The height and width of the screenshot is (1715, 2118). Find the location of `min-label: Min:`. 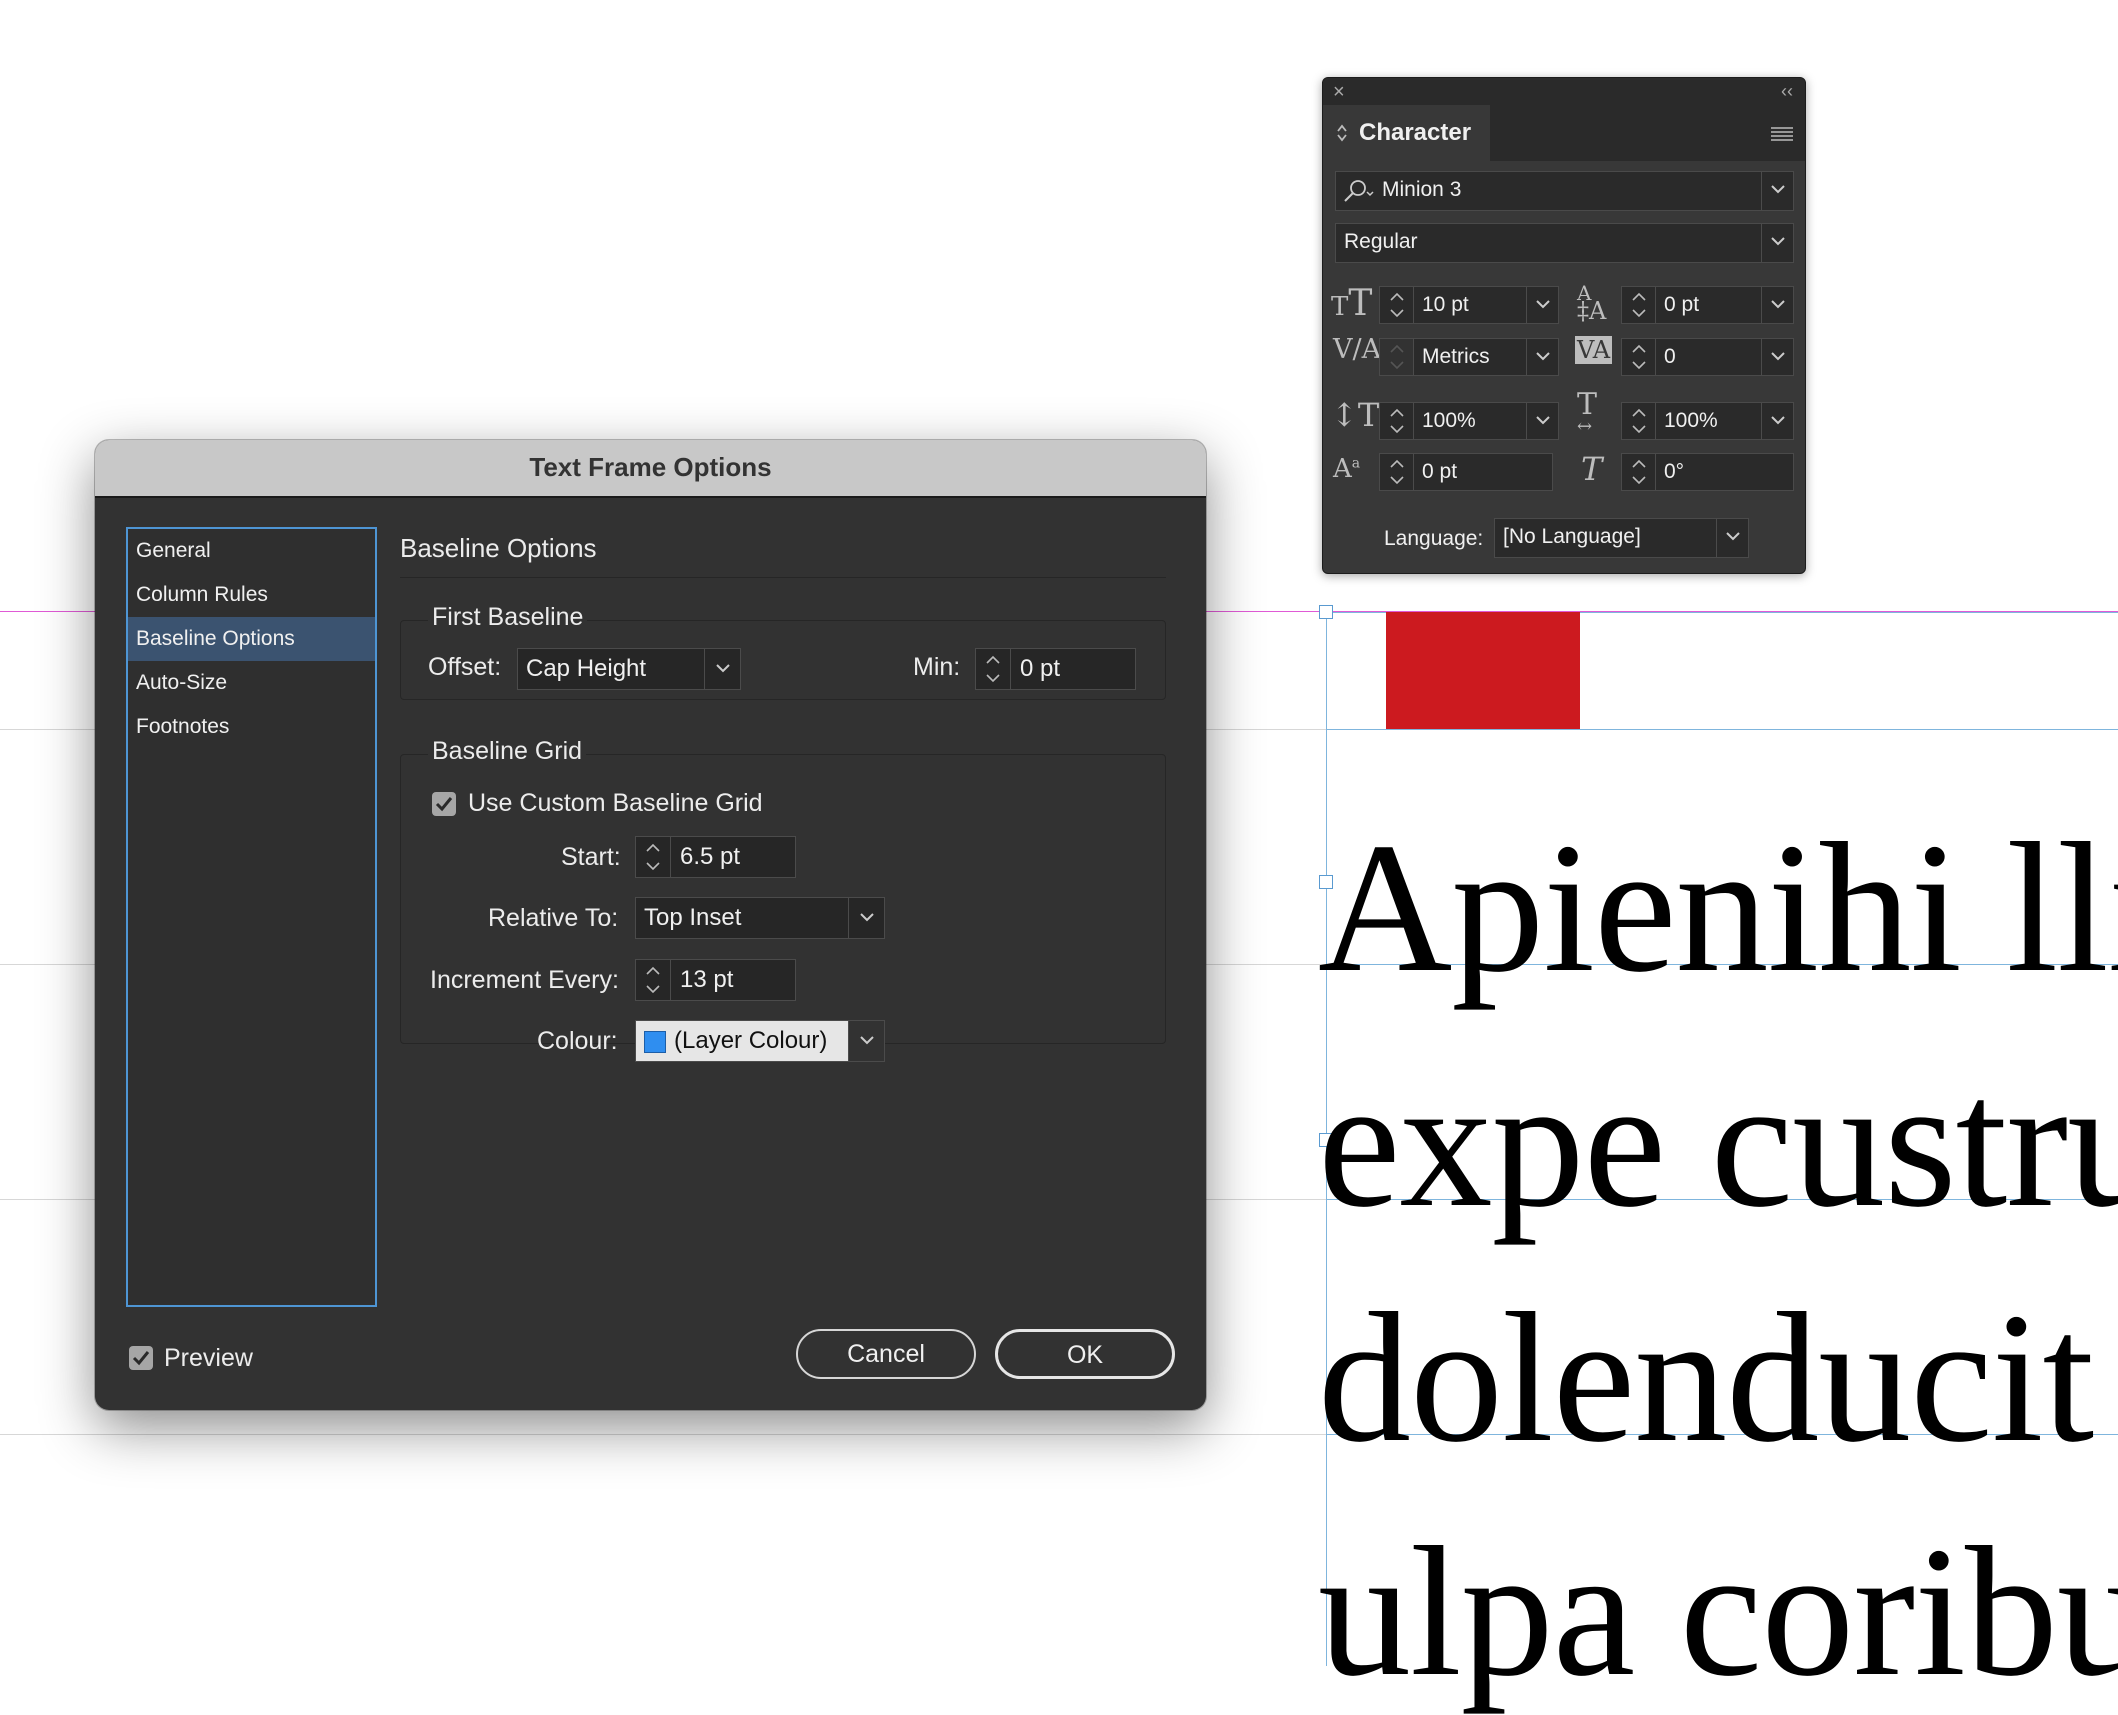

min-label: Min: is located at coordinates (937, 667).